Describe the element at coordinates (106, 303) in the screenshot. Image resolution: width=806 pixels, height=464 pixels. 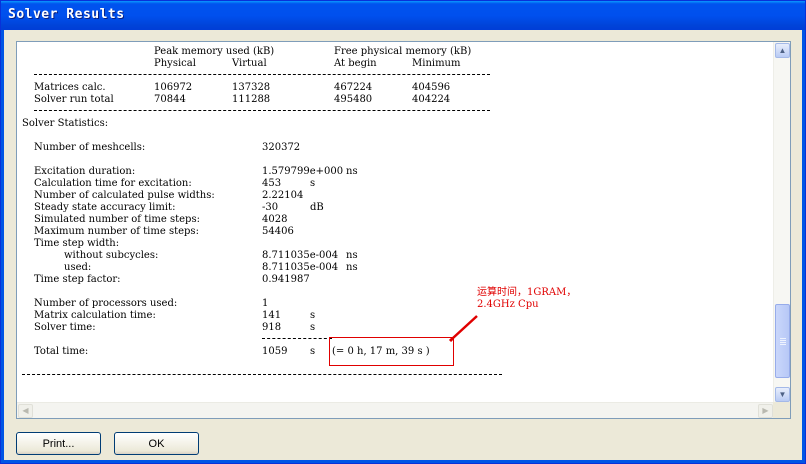
I see `stat-label: Number of processors used:` at that location.